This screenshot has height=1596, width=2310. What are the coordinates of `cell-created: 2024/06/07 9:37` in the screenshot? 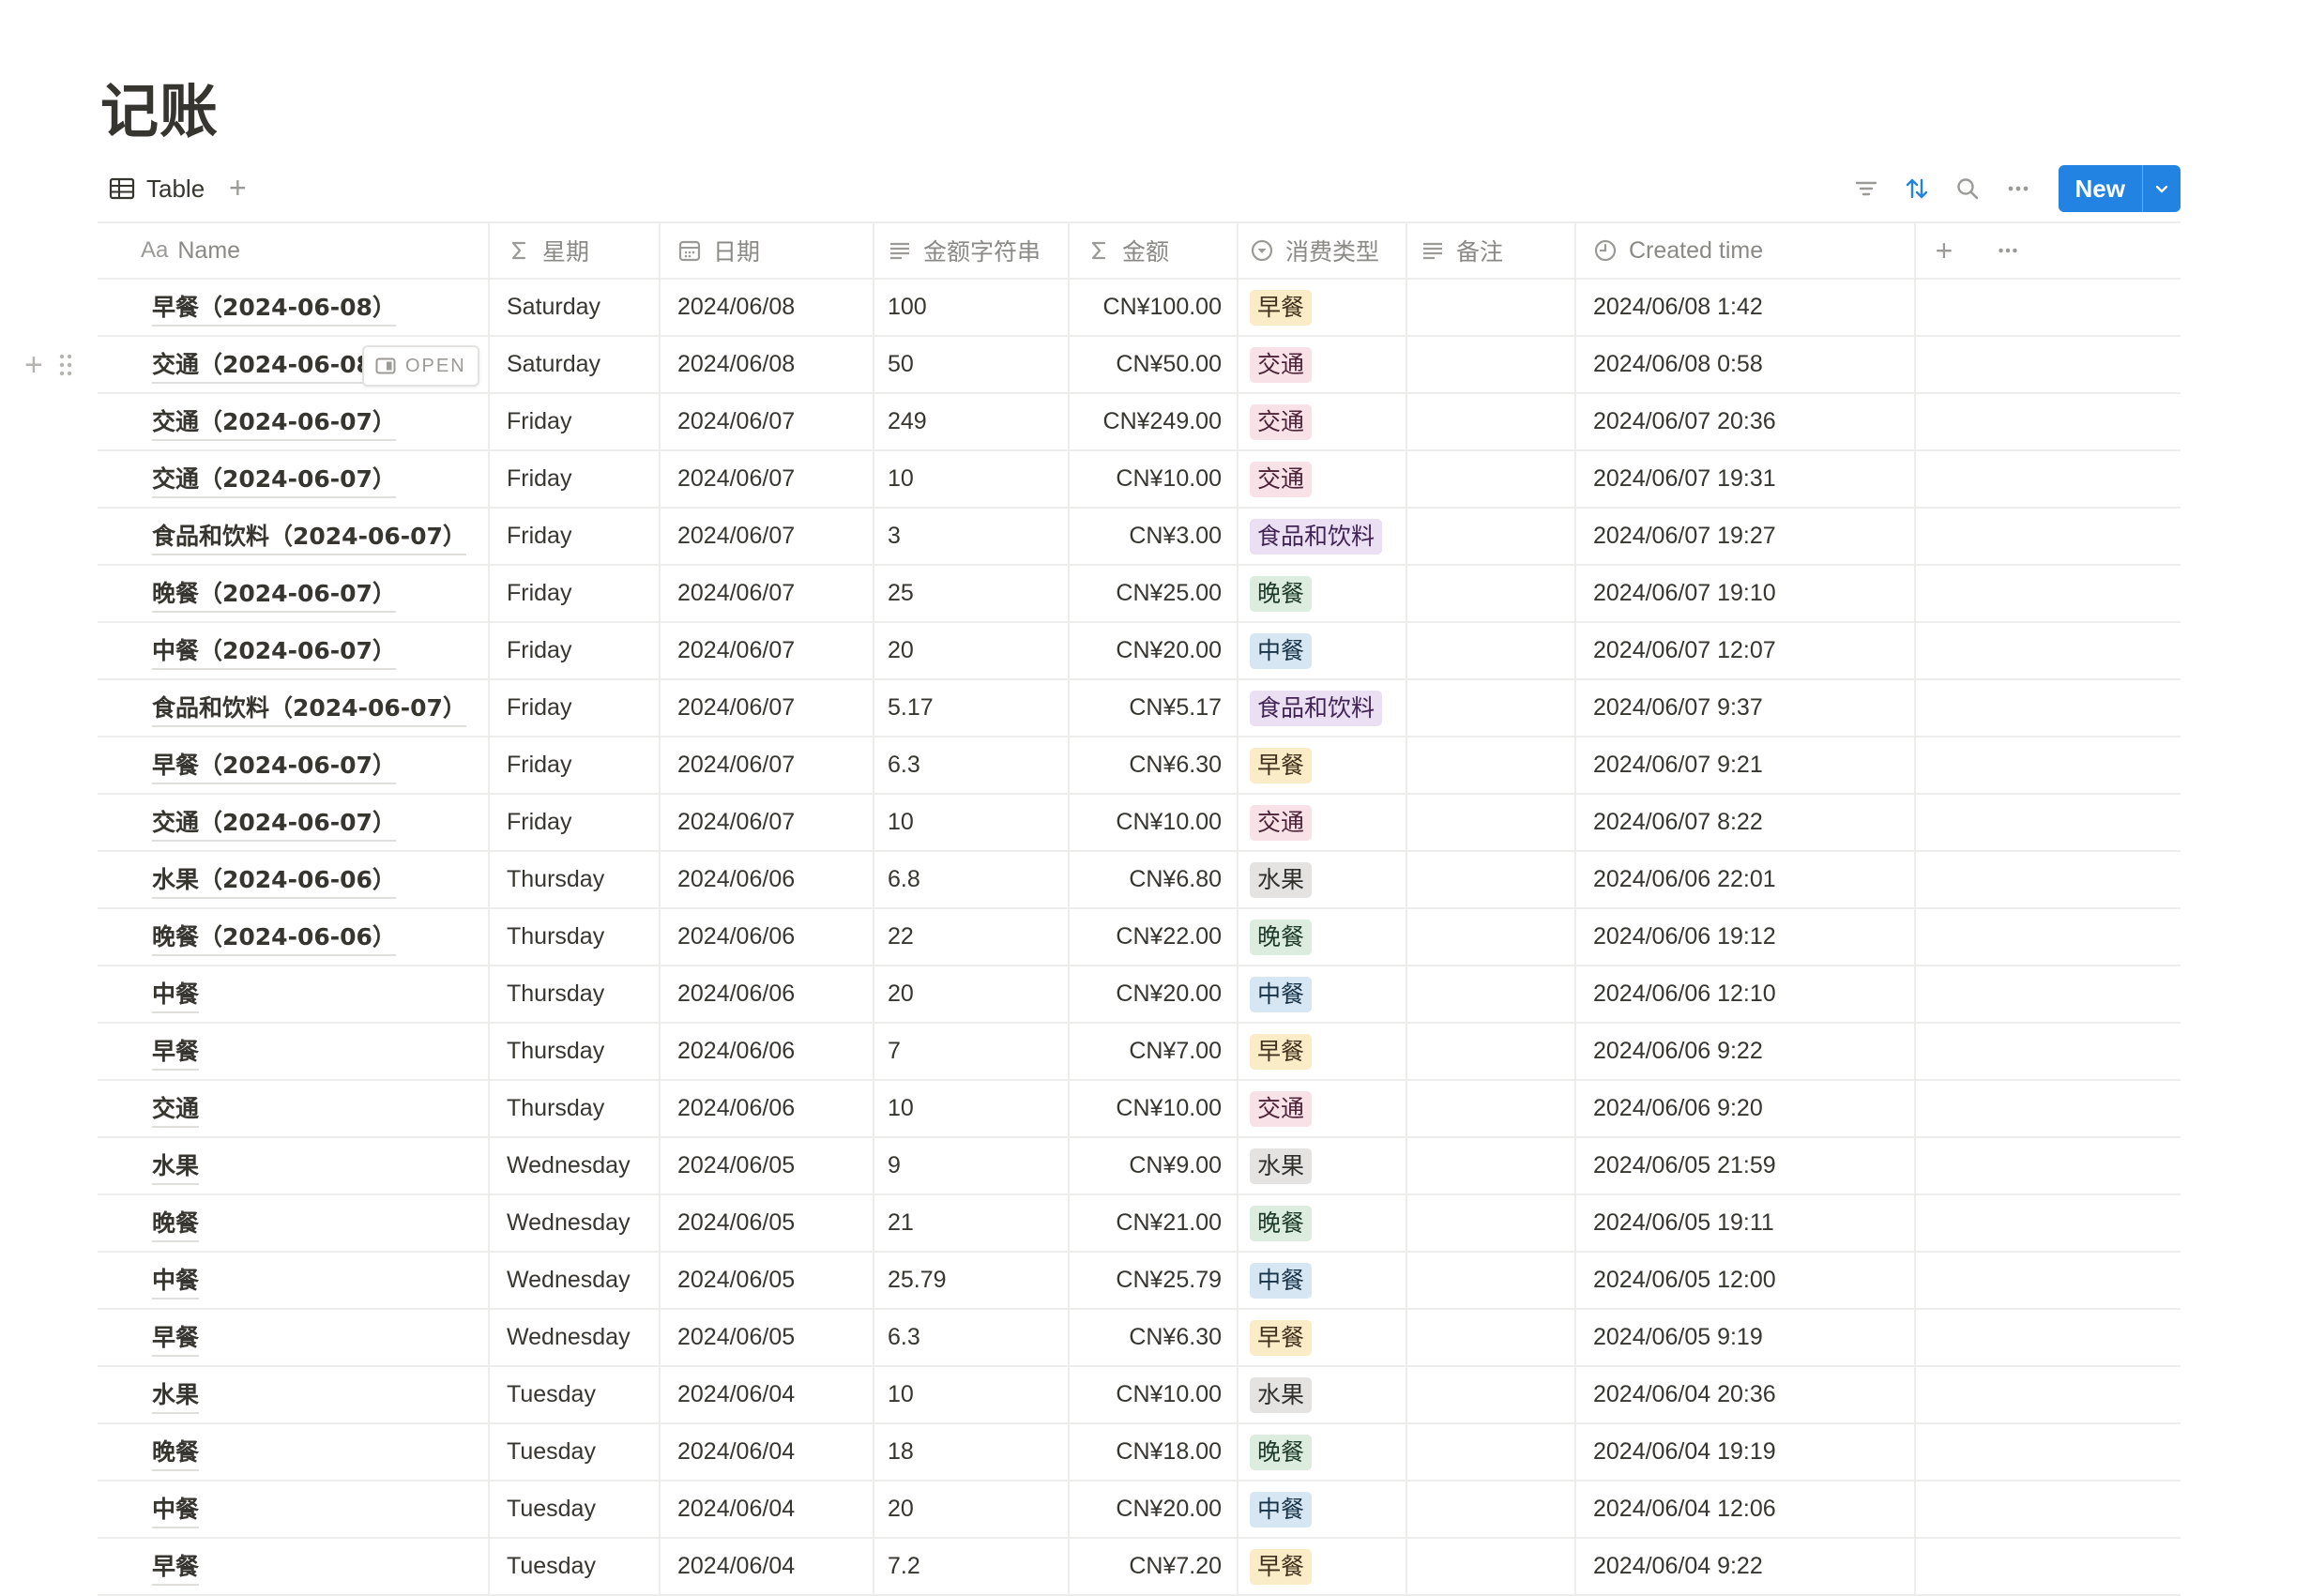 It's located at (1746, 708).